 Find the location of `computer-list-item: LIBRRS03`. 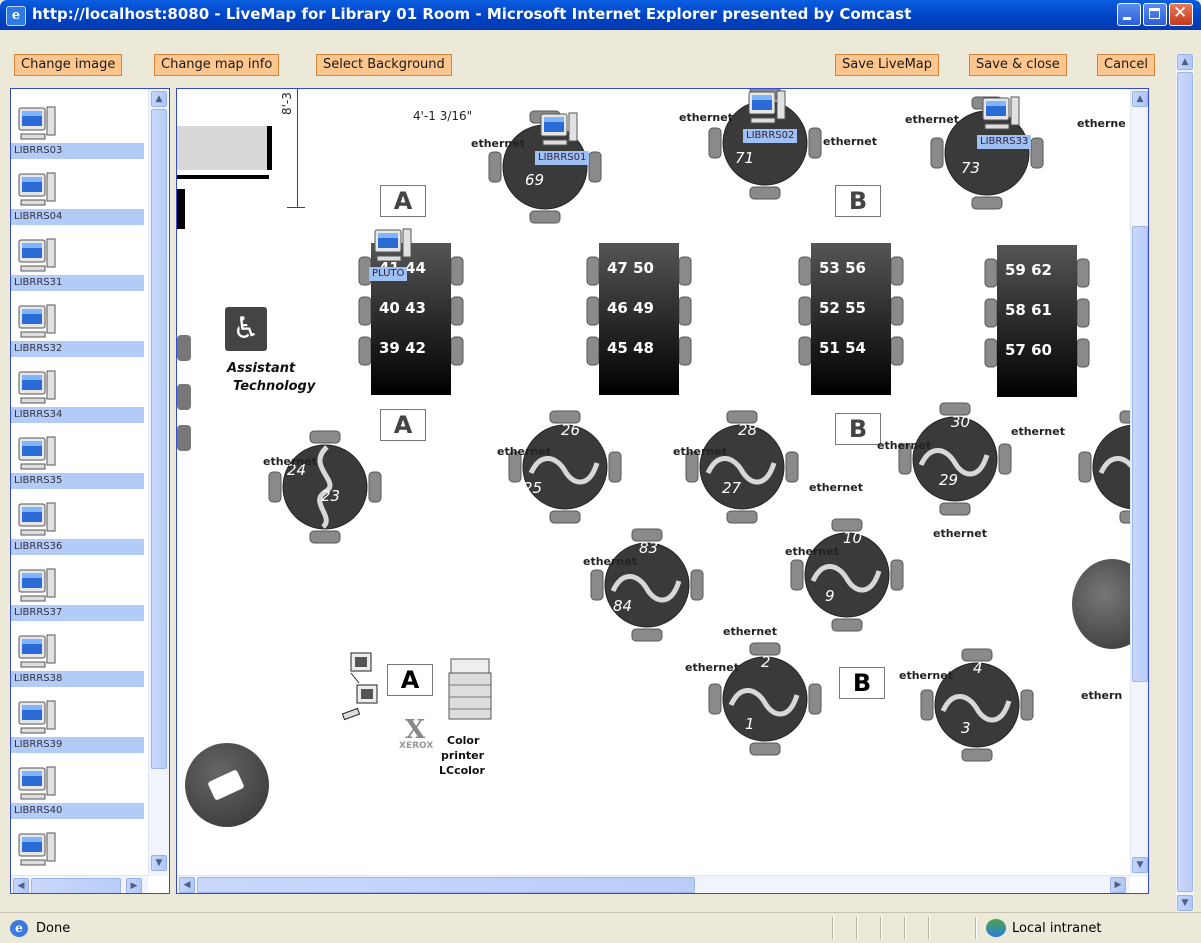

computer-list-item: LIBRRS03 is located at coordinates (77, 128).